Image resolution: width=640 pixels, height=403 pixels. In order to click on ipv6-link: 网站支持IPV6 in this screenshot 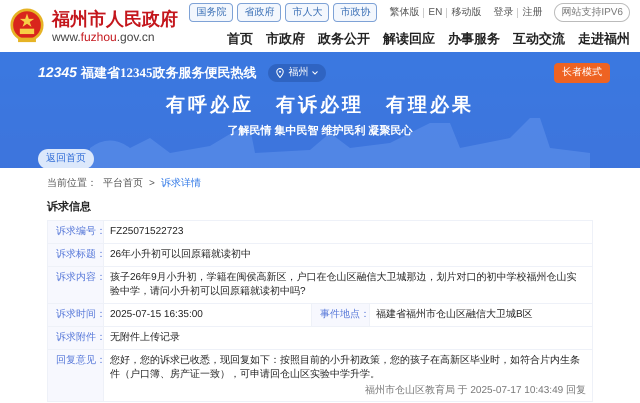, I will do `click(592, 12)`.